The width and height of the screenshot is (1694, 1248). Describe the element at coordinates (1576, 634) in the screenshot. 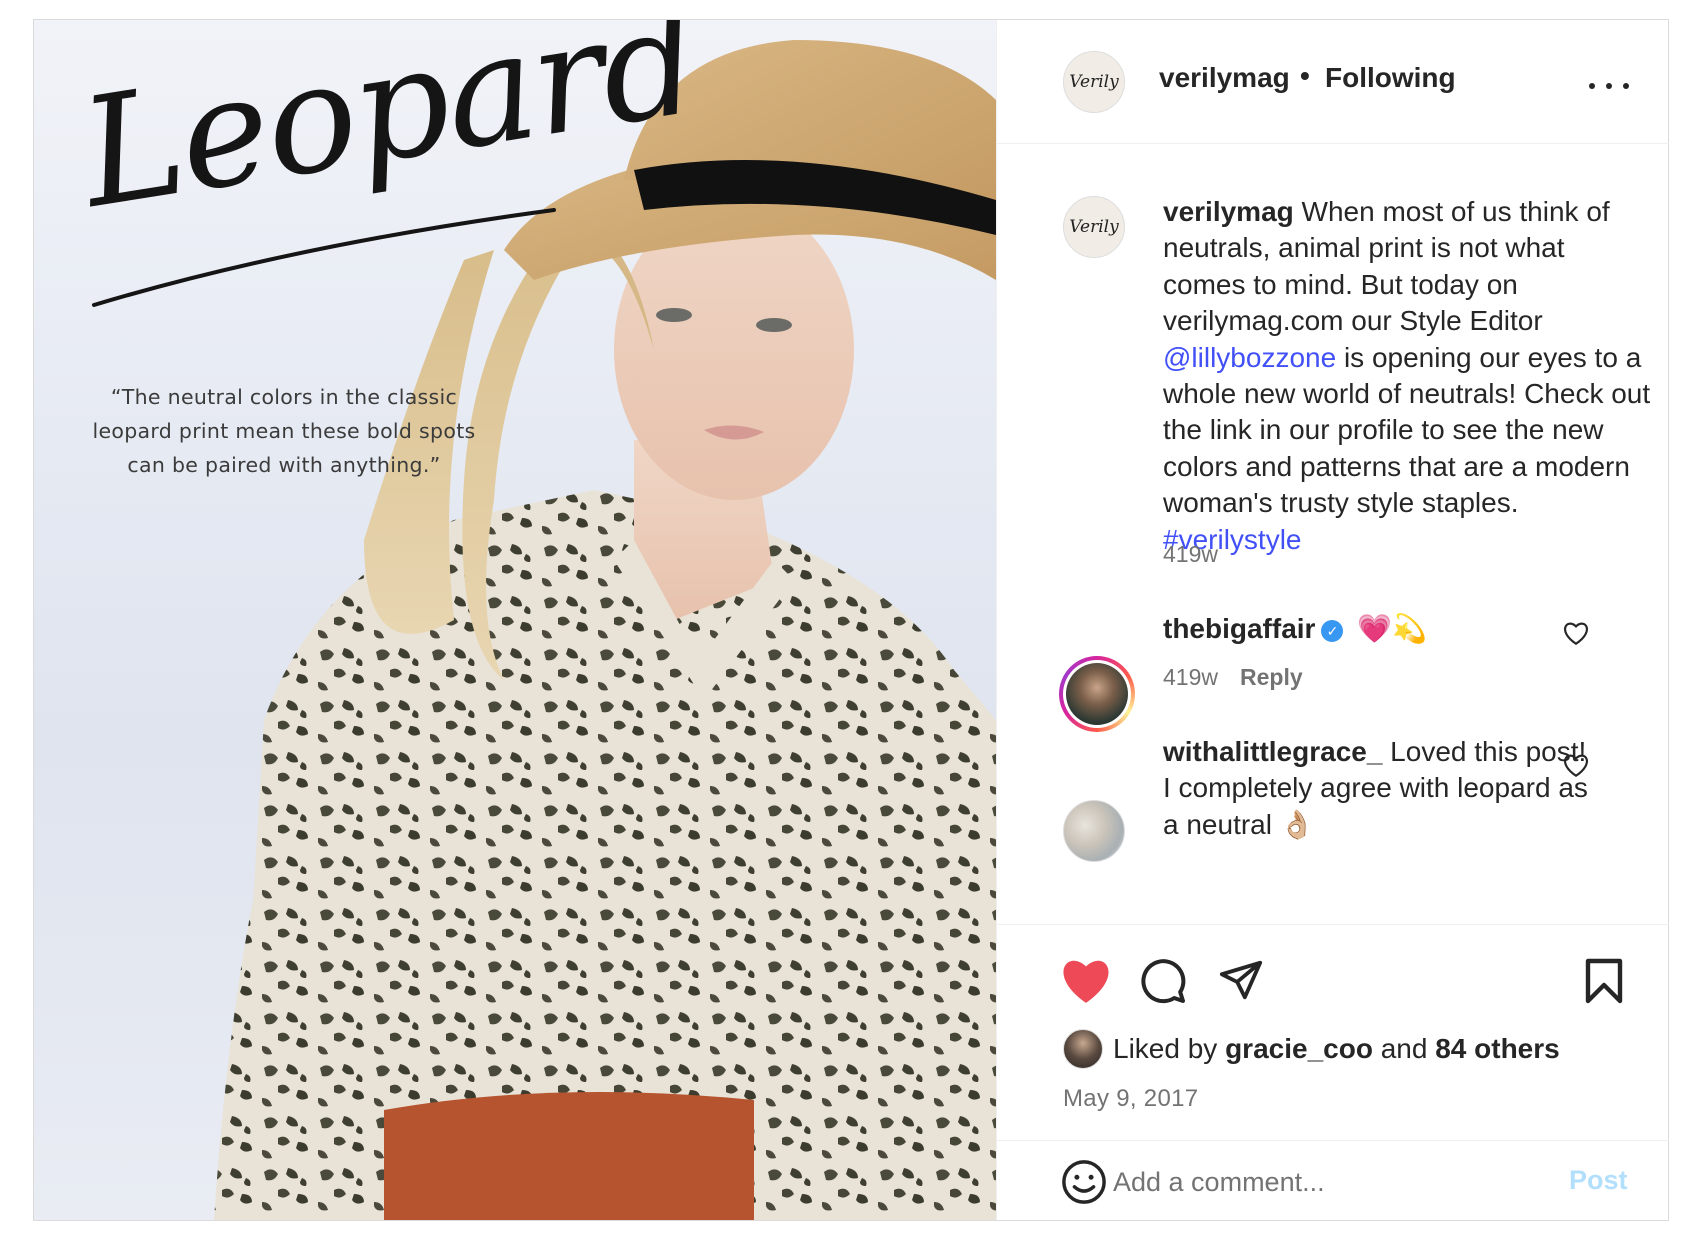

I see `comment-1-like-heart-icon` at that location.